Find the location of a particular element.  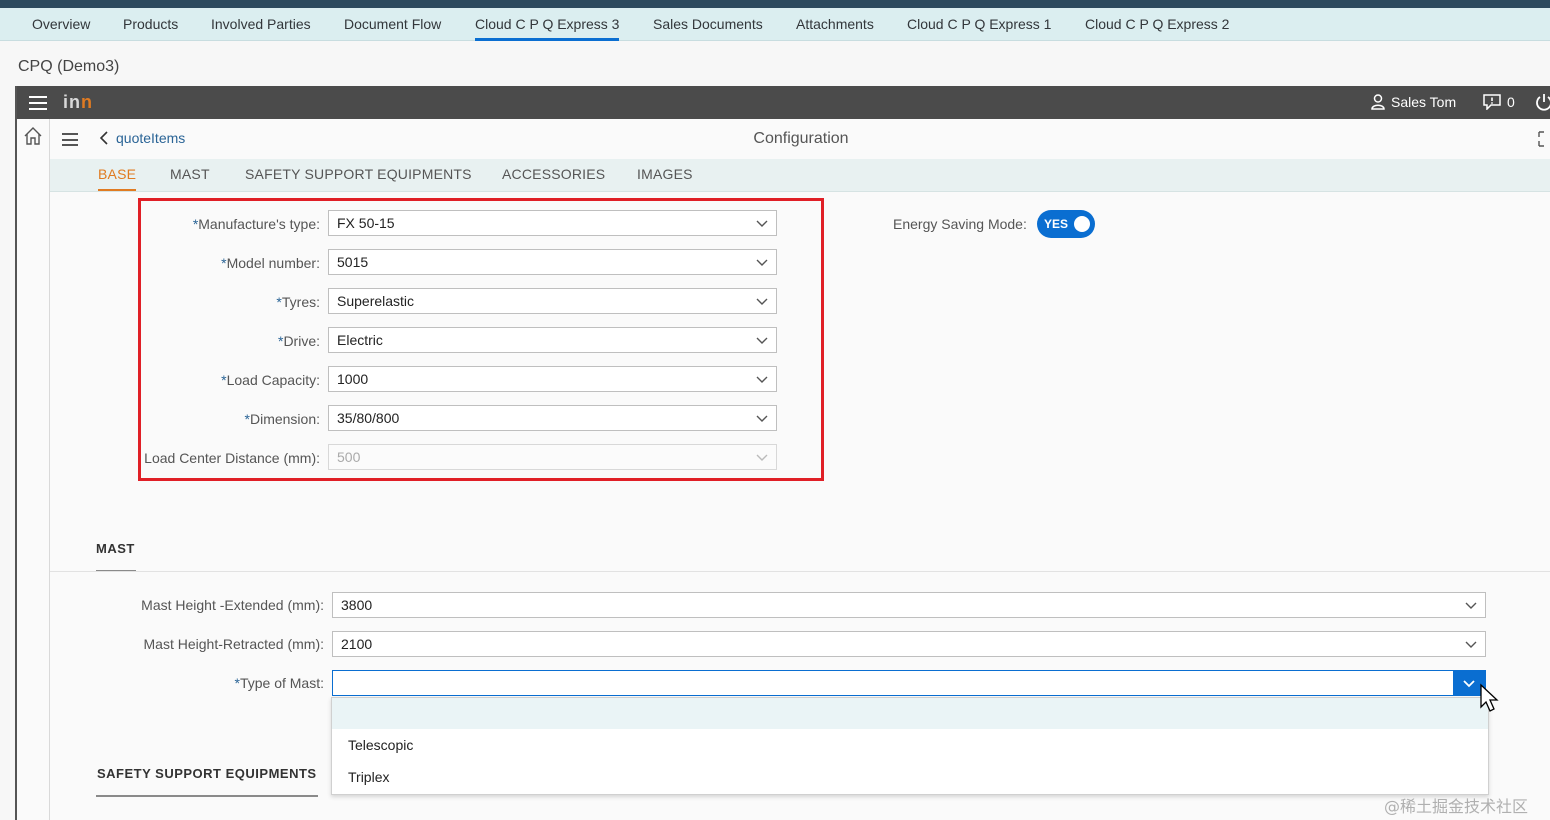

safety-support-heading: SAFETY SUPPORT EQUIPMENTS is located at coordinates (207, 773).